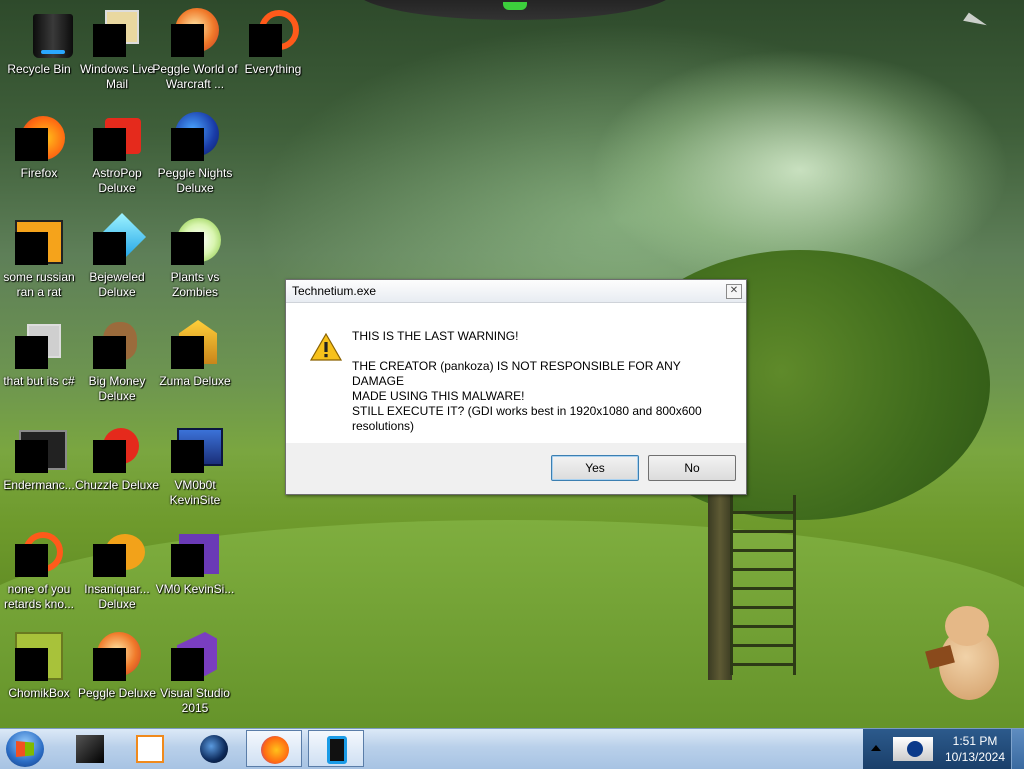  What do you see at coordinates (39, 656) in the screenshot?
I see `chomikbox-icon` at bounding box center [39, 656].